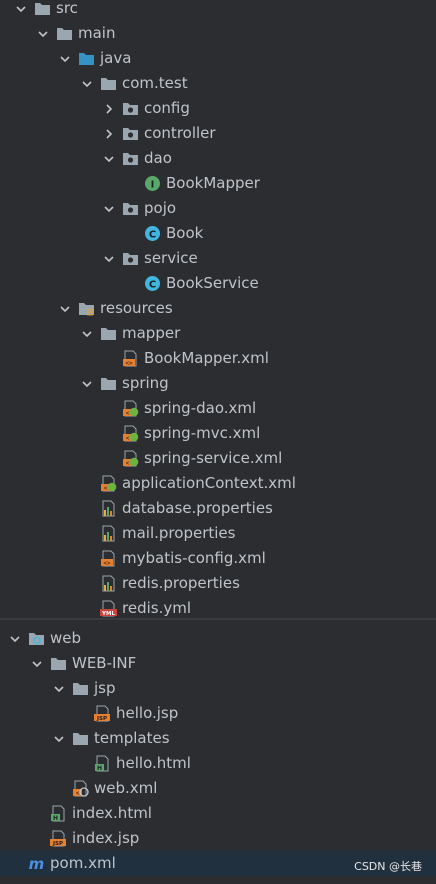  What do you see at coordinates (36, 863) in the screenshot?
I see `maven-icon: m` at bounding box center [36, 863].